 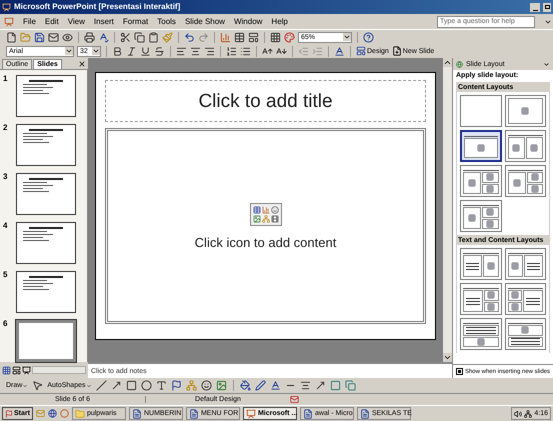 I want to click on oval-icon, so click(x=146, y=385).